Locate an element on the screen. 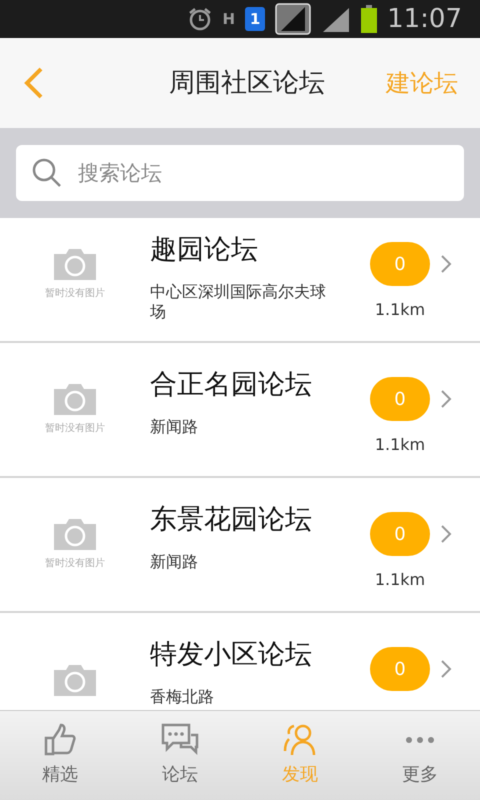  forum-name: 趣园论坛 is located at coordinates (204, 250).